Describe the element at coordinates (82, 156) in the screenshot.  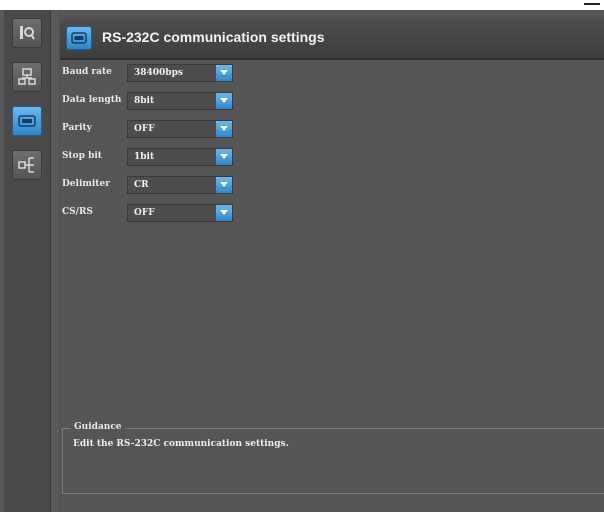
I see `stop-bit-label: Stop bit` at that location.